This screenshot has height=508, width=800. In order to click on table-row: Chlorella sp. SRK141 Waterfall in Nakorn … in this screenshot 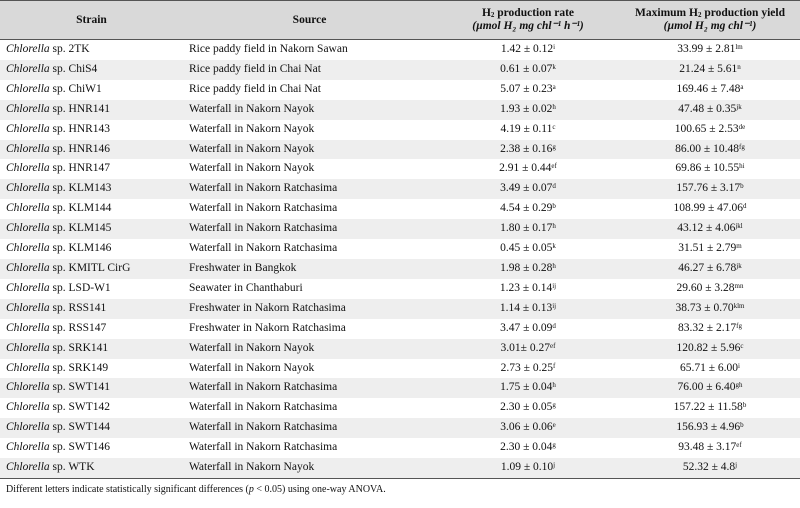, I will do `click(400, 348)`.